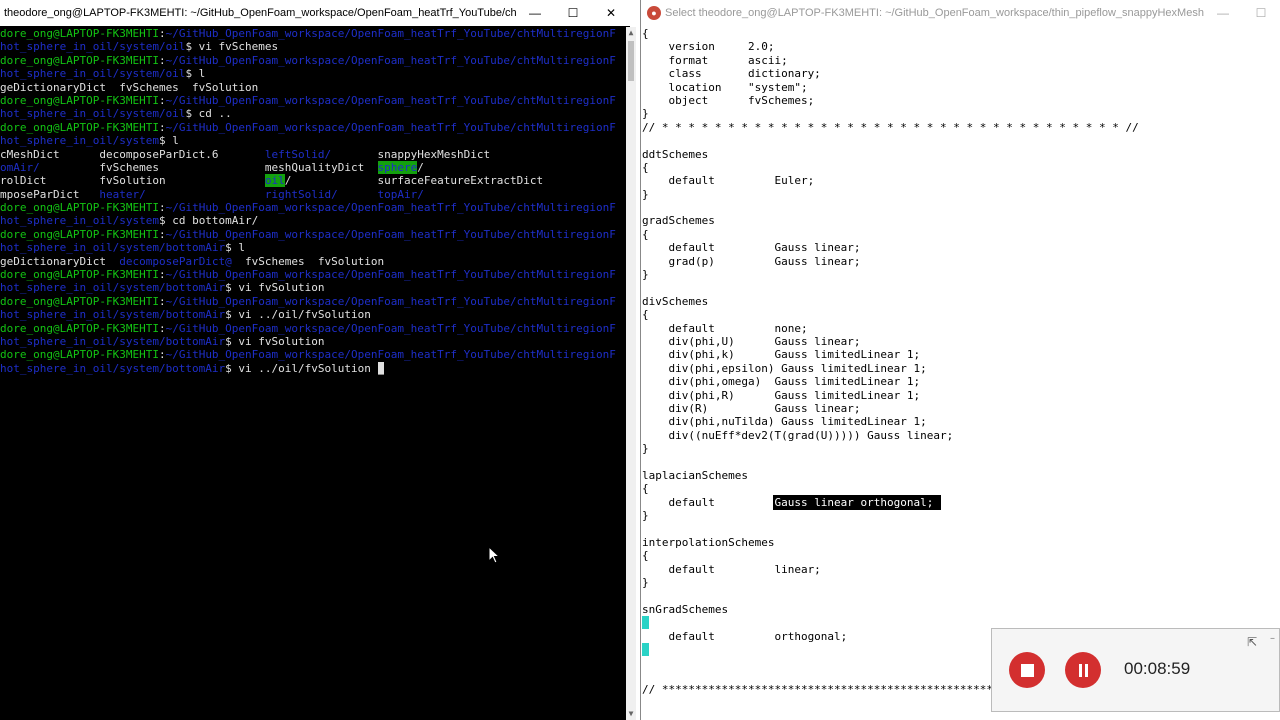  I want to click on terminal-text-segment: format ascii;, so click(715, 60).